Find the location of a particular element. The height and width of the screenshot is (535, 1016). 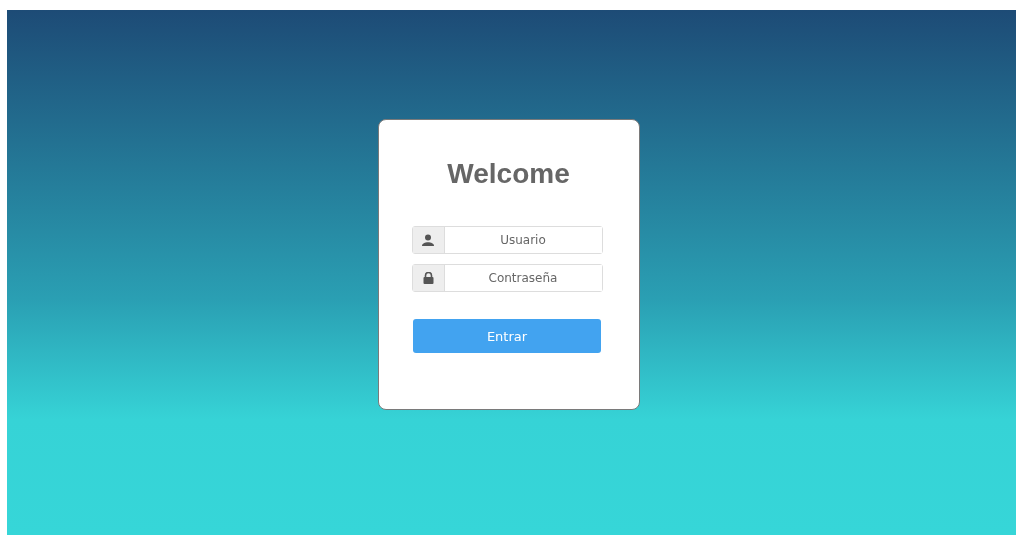

submit-button: Entrar is located at coordinates (507, 336).